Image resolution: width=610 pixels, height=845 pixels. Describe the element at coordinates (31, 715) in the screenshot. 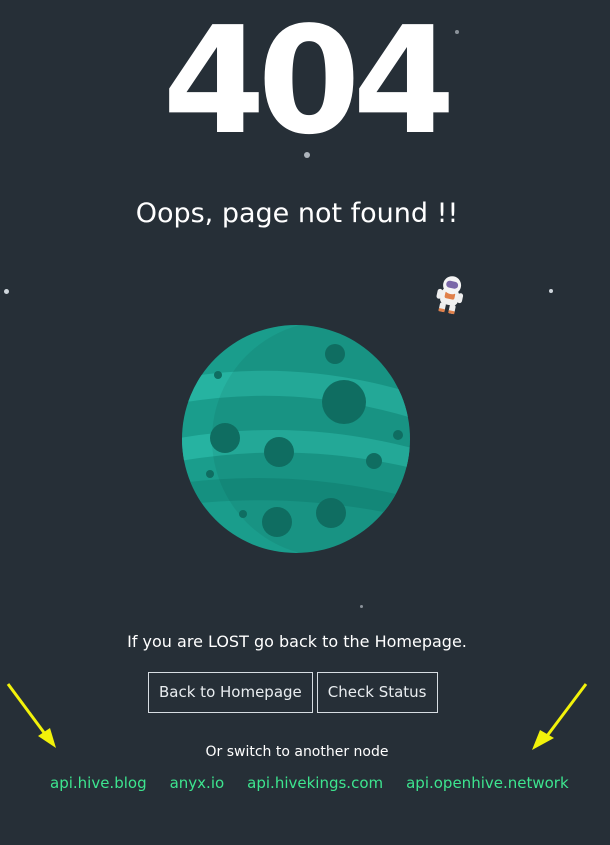

I see `arrow-down-right-icon` at that location.